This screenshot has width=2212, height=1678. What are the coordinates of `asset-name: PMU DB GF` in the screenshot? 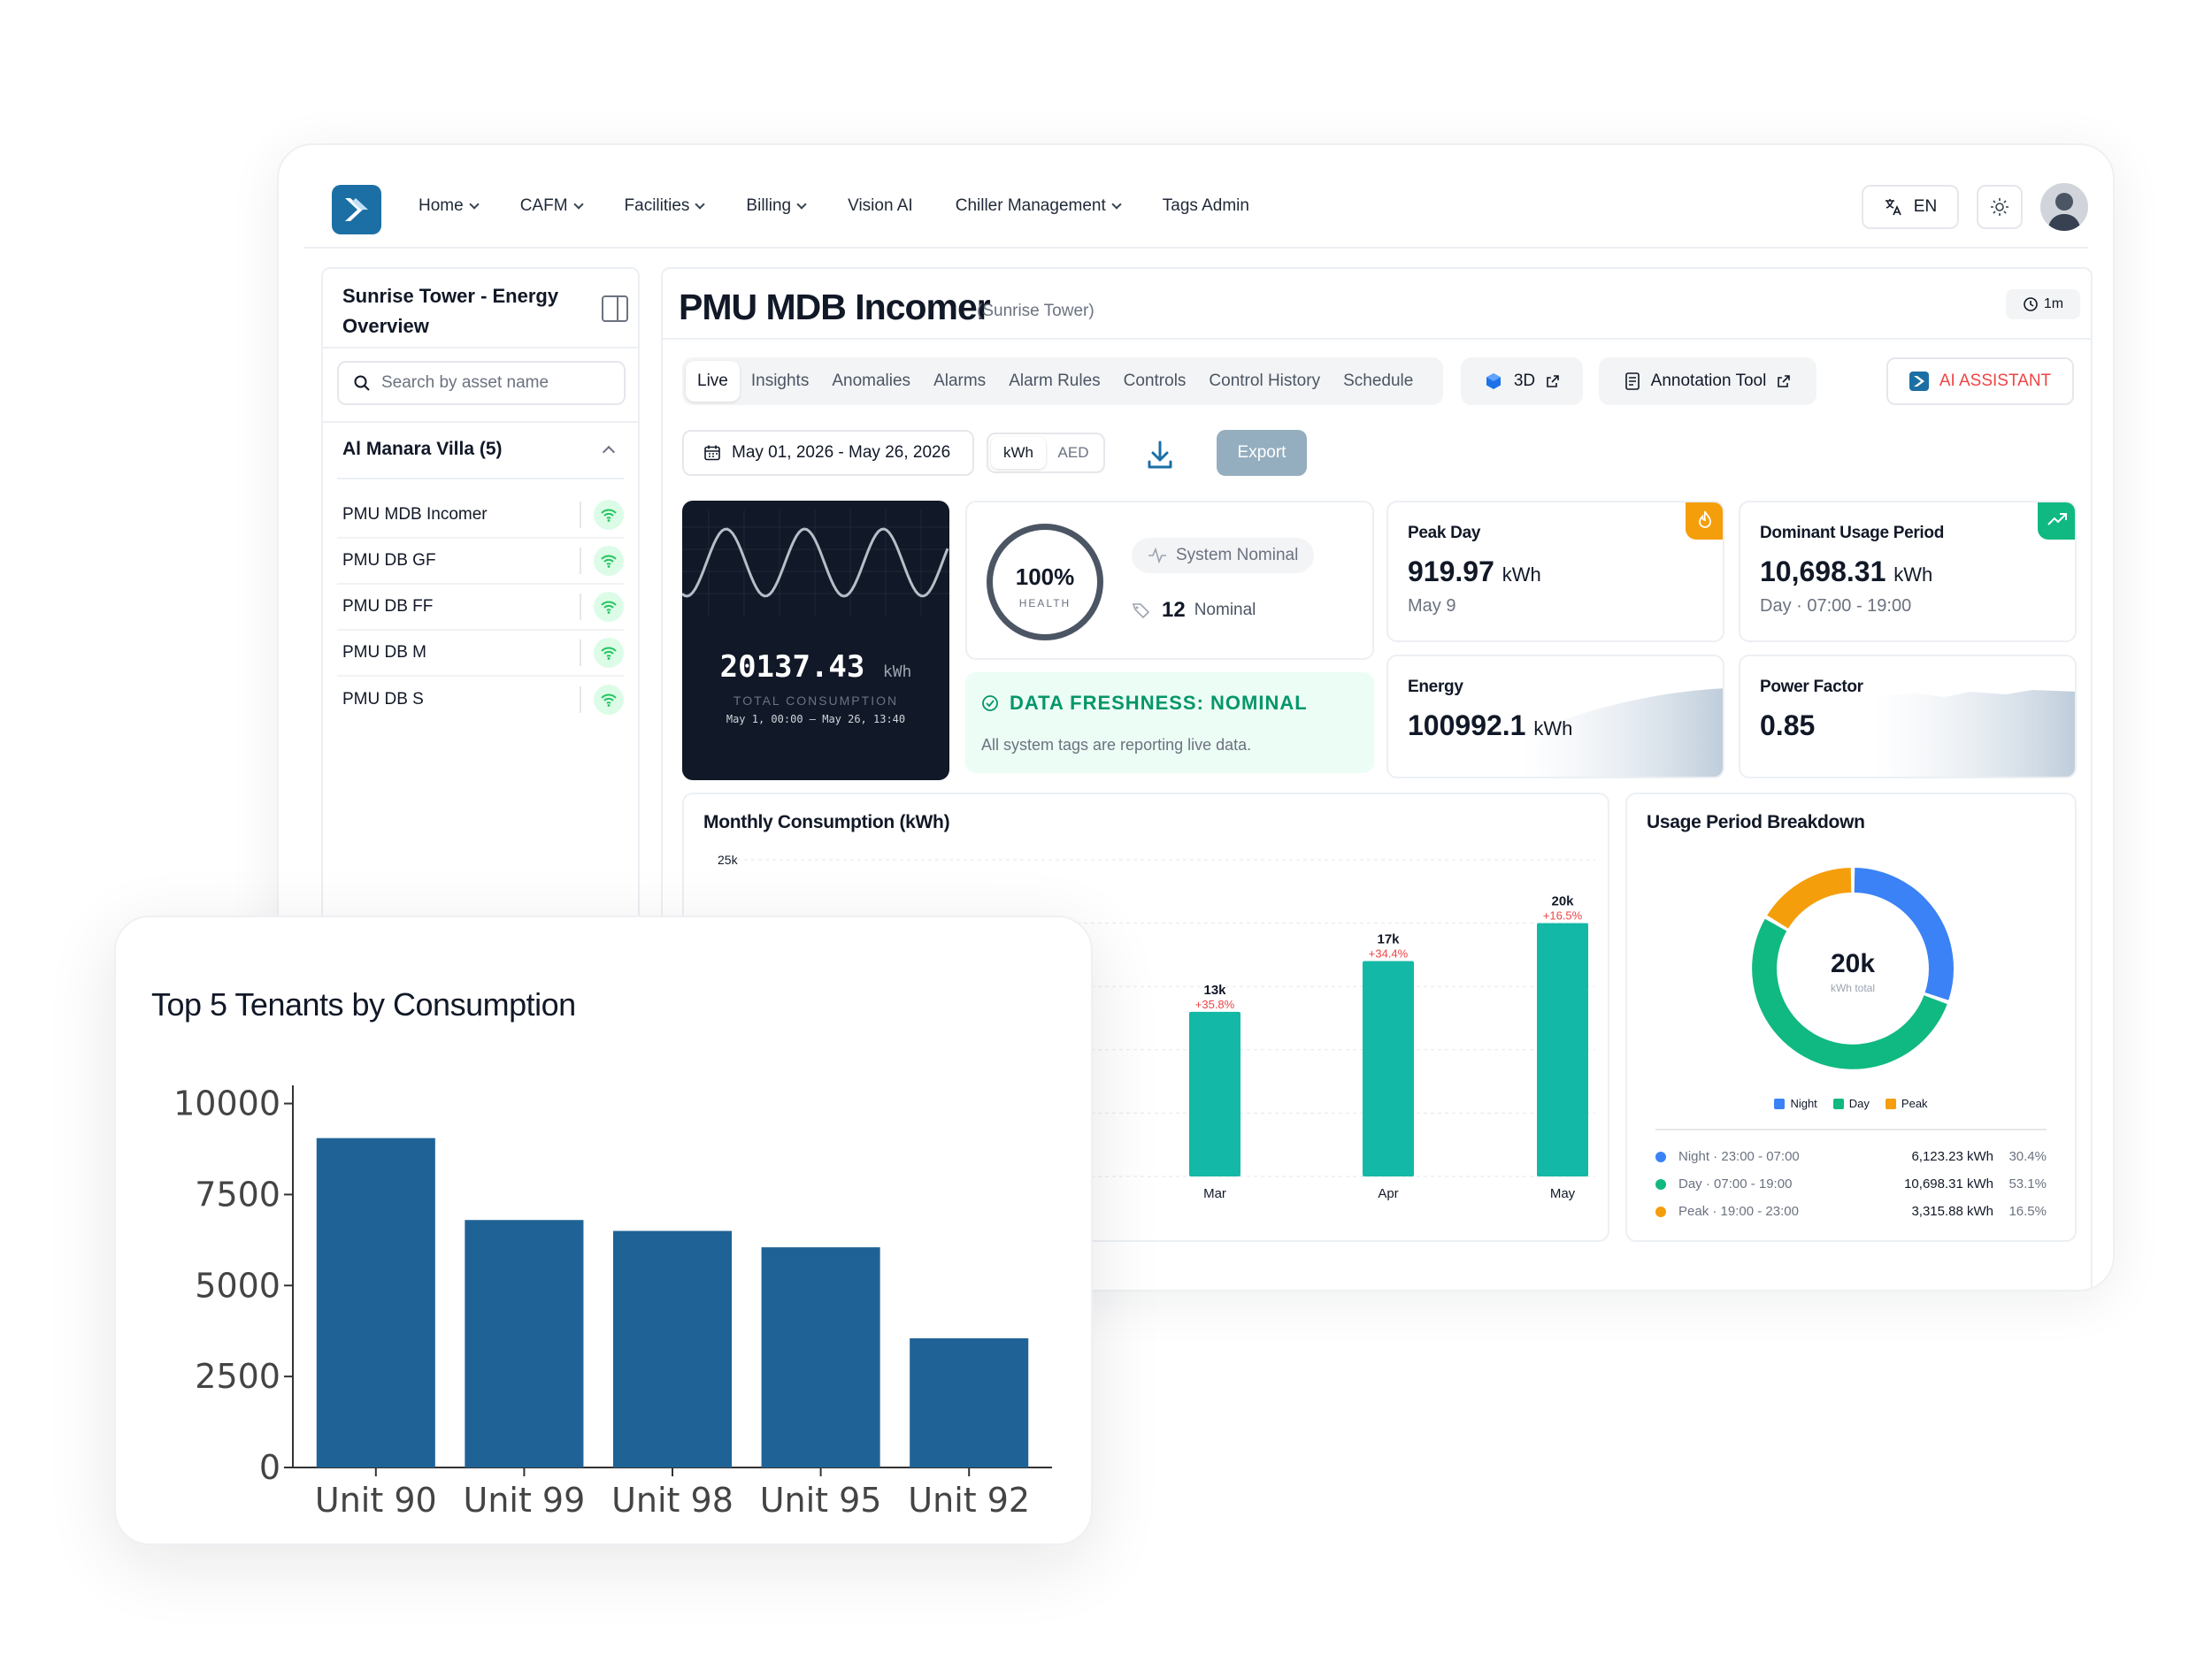 It's located at (389, 560).